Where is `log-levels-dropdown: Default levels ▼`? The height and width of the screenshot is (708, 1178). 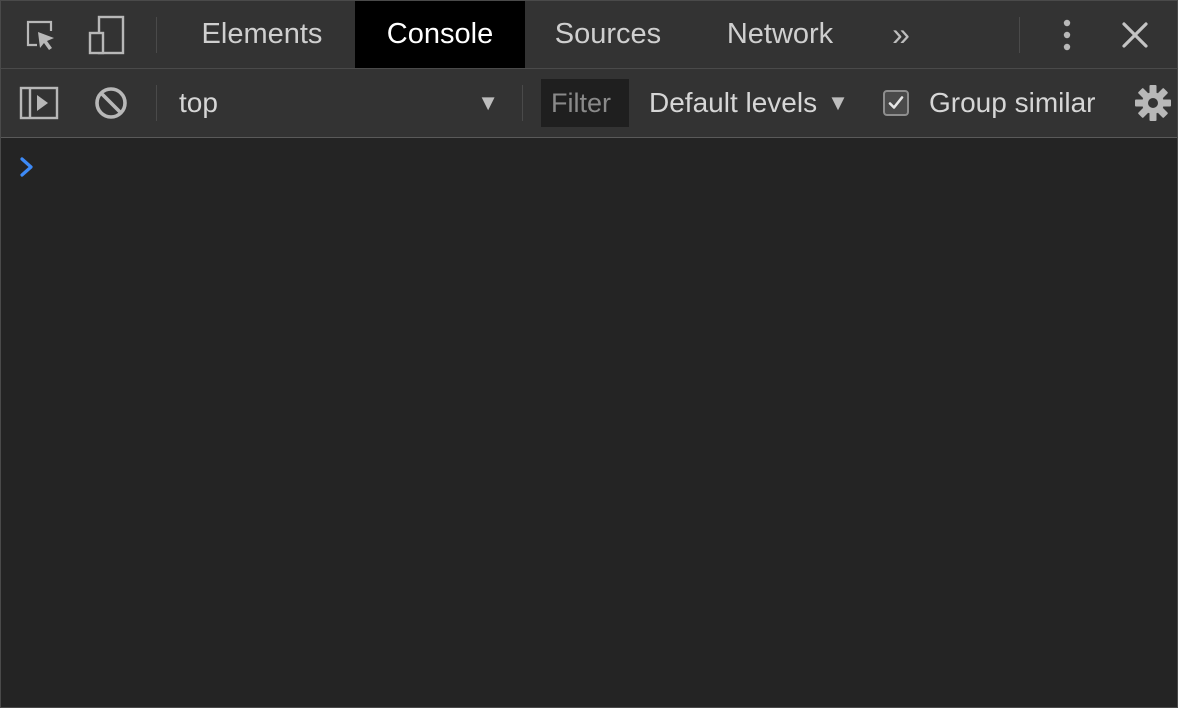
log-levels-dropdown: Default levels ▼ is located at coordinates (749, 103).